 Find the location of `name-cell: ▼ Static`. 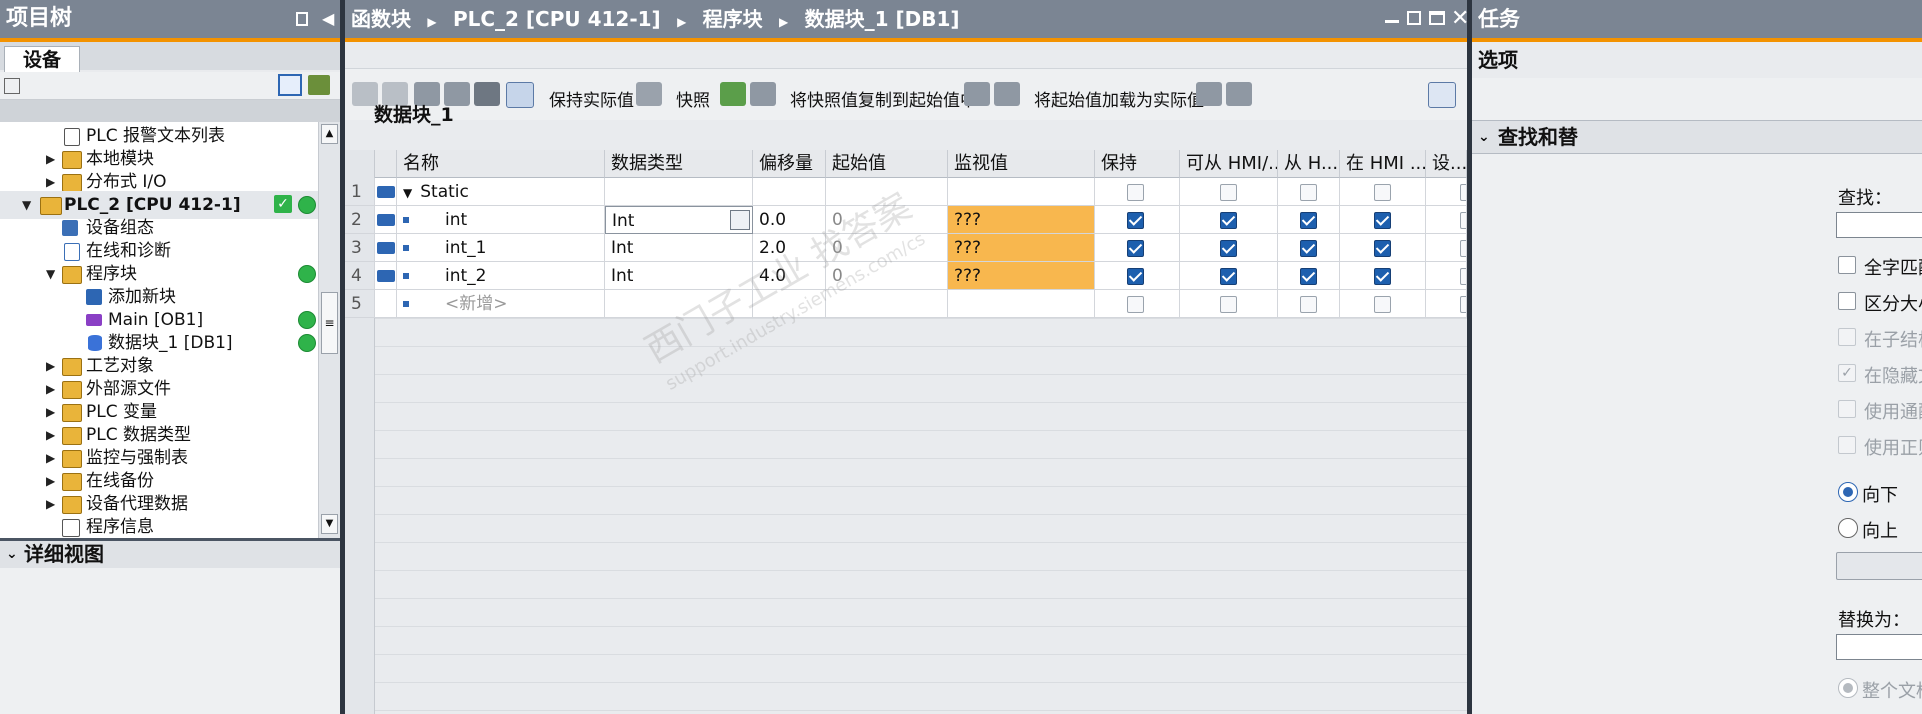

name-cell: ▼ Static is located at coordinates (501, 192).